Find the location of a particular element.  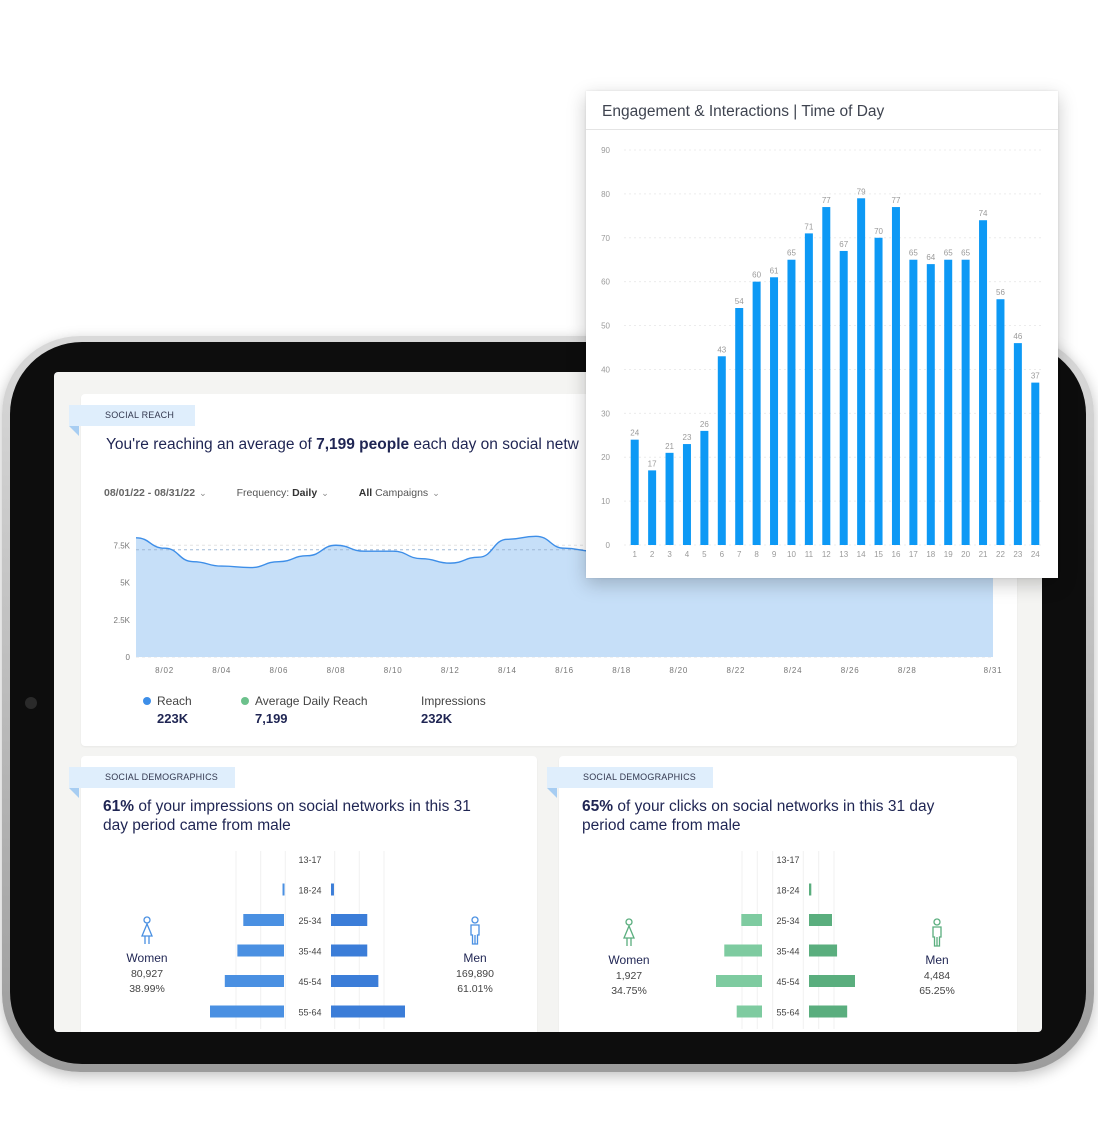

data-label: 54 is located at coordinates (739, 301).